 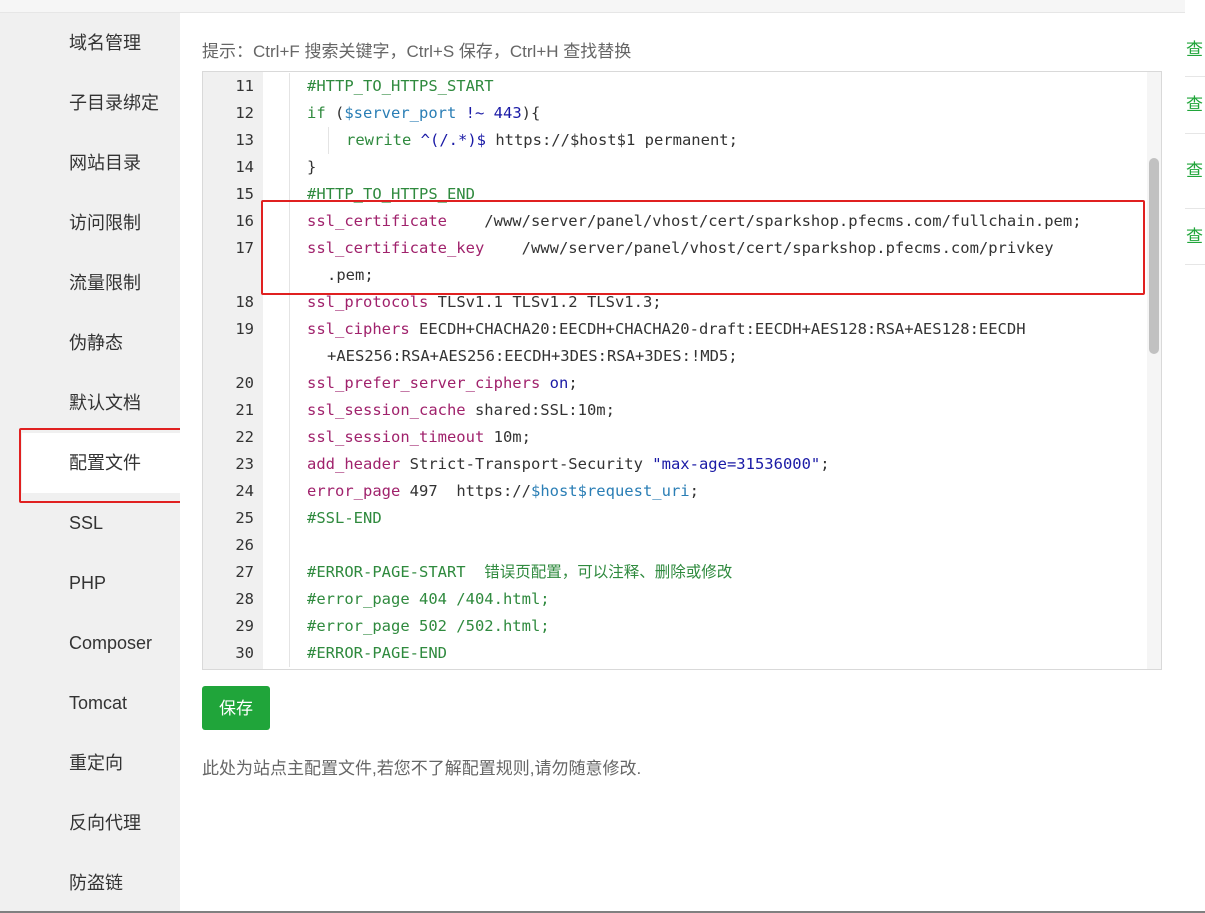 I want to click on code-token: TLSv1.1 TLSv1.2 TLSv1.3;, so click(x=545, y=302).